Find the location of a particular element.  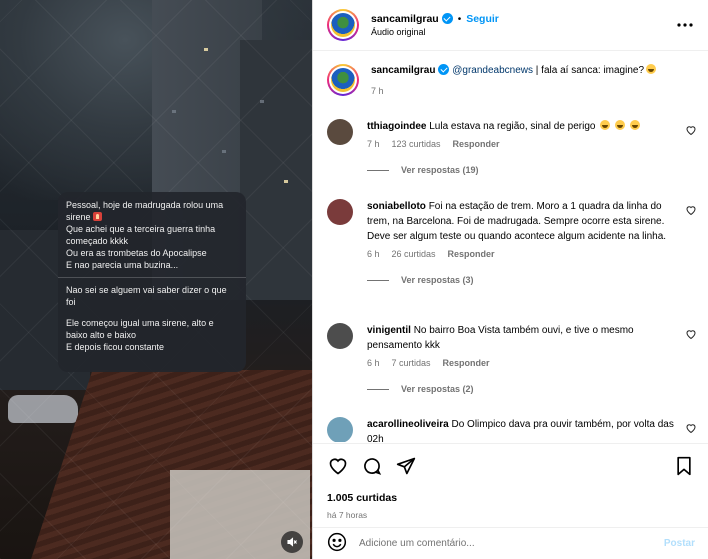

comment-content: Lula estava na região, sinal de perigo is located at coordinates (512, 126).